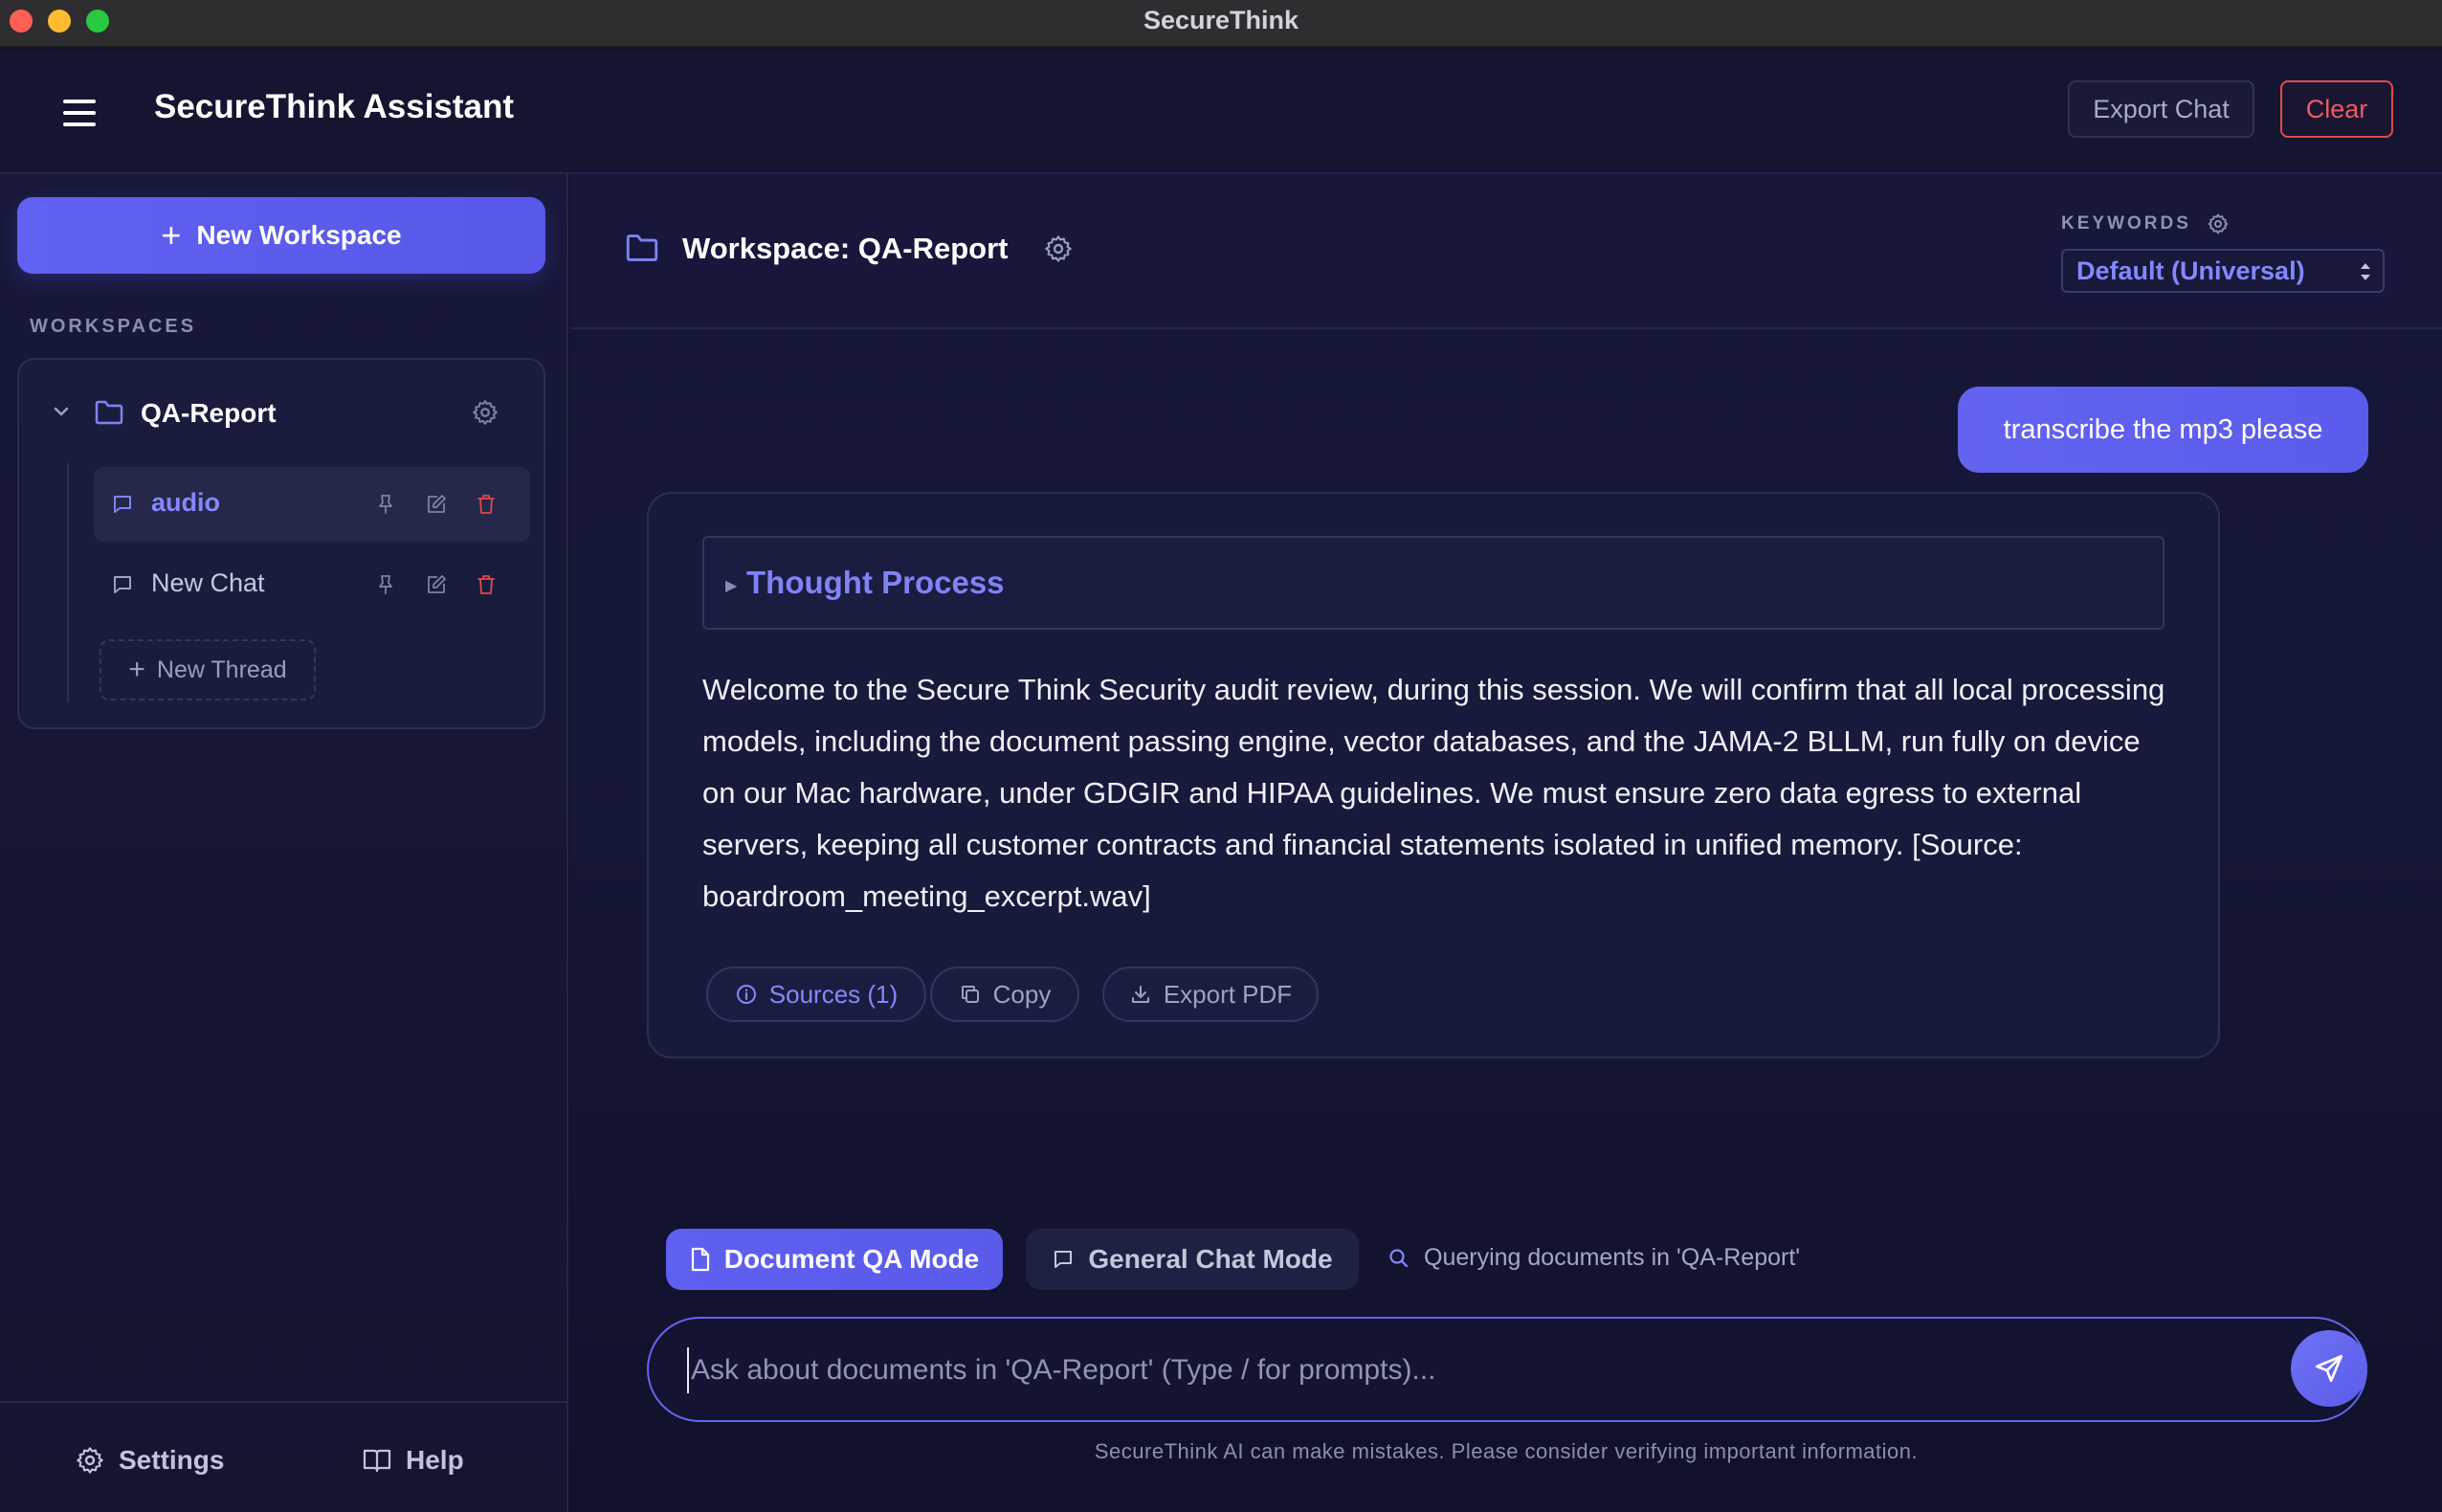  I want to click on thread-label: audio, so click(185, 502).